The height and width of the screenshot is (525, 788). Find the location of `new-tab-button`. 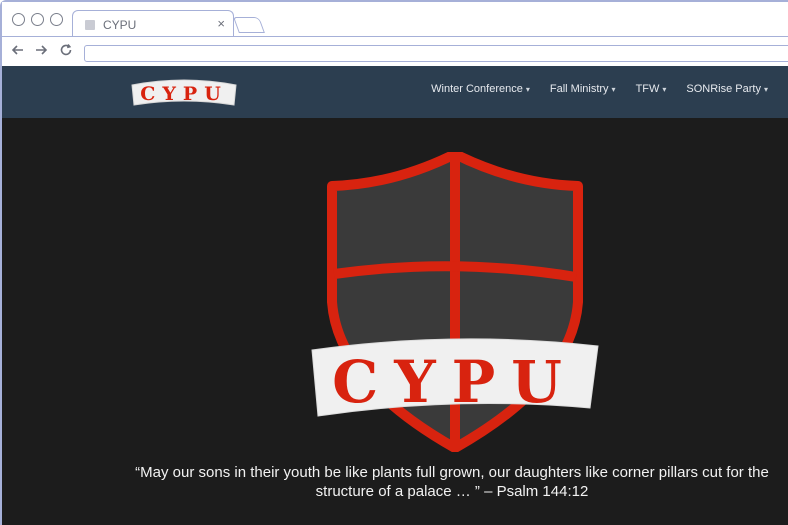

new-tab-button is located at coordinates (249, 25).